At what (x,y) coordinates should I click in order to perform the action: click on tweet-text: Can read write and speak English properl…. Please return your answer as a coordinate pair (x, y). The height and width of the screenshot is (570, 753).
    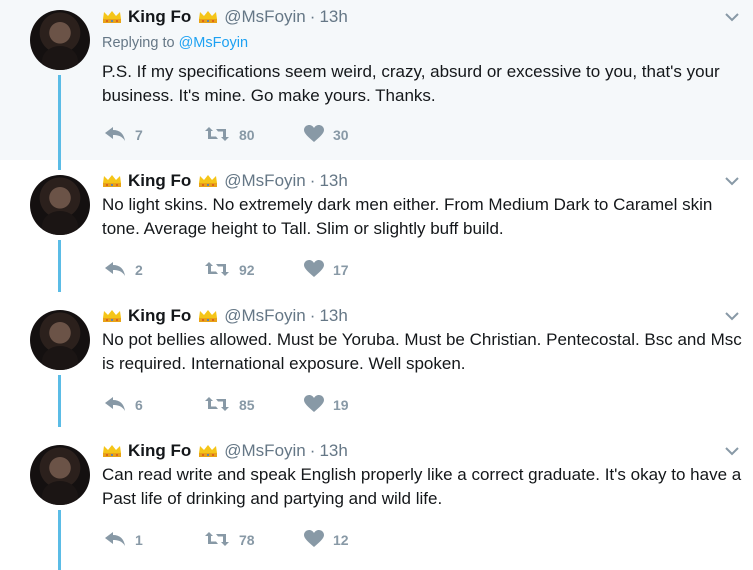
    Looking at the image, I should click on (422, 486).